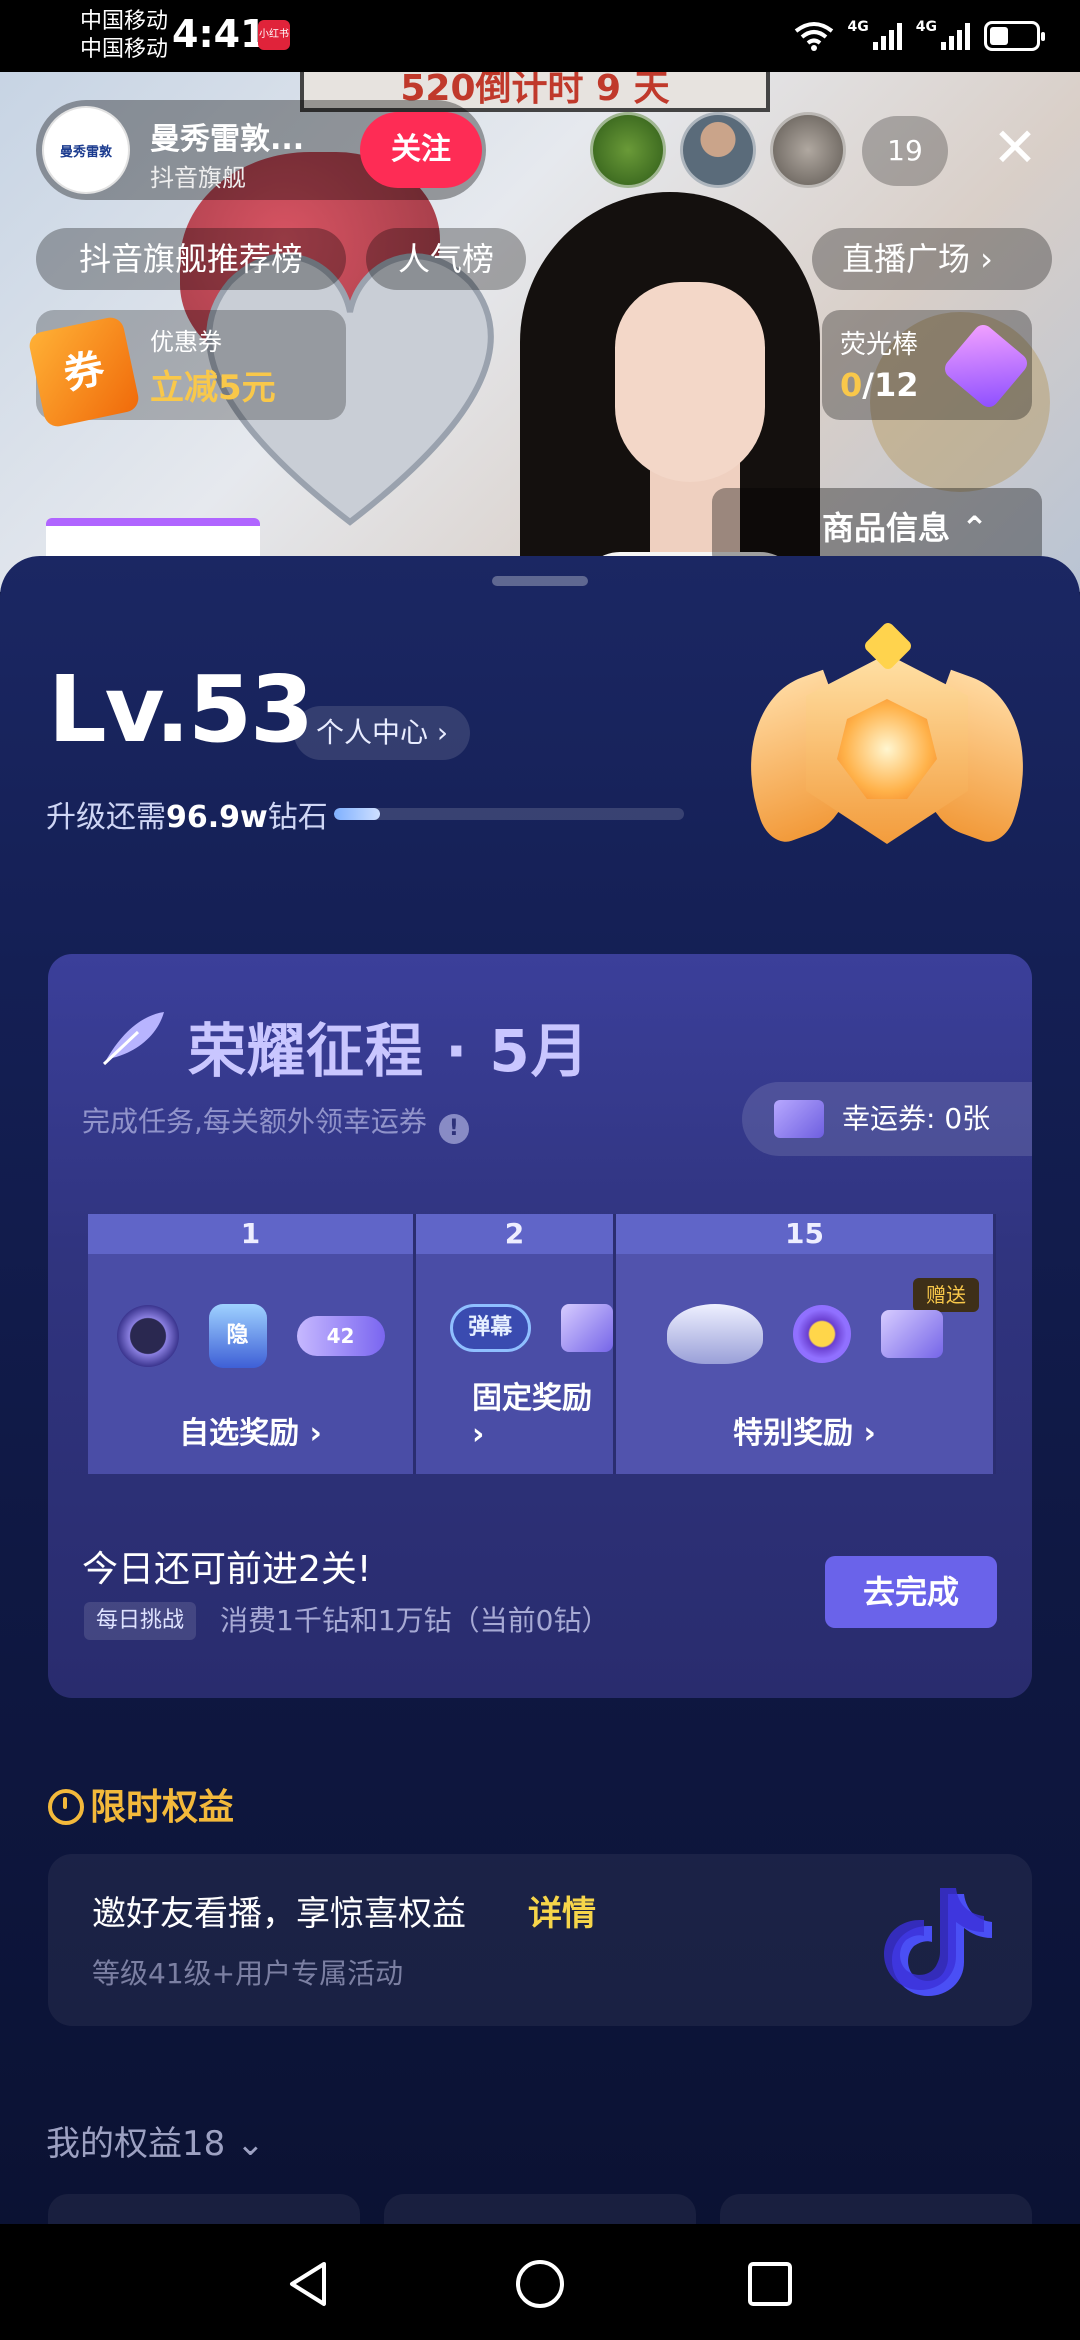 This screenshot has height=2340, width=1080. Describe the element at coordinates (250, 1234) in the screenshot. I see `stage-number: 1` at that location.